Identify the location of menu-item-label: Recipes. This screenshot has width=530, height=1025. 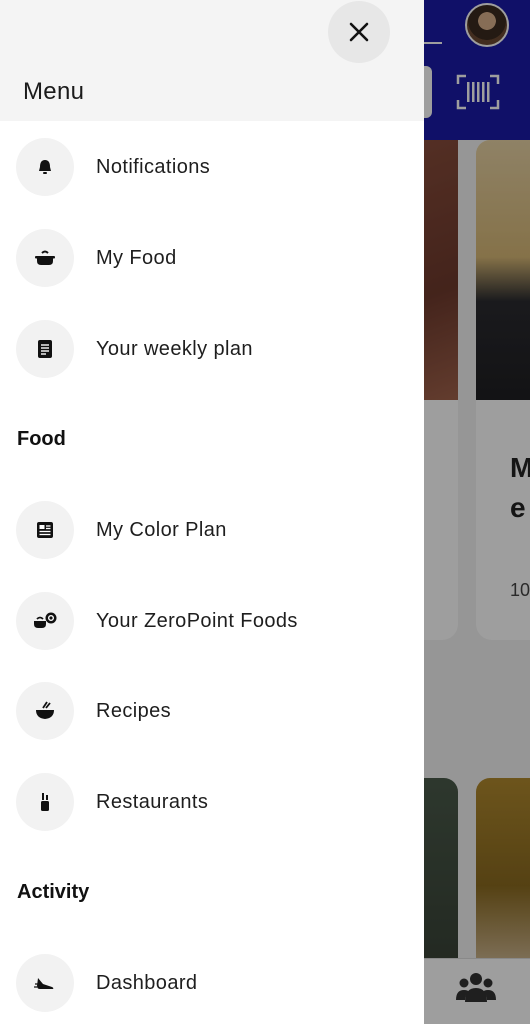
(134, 710).